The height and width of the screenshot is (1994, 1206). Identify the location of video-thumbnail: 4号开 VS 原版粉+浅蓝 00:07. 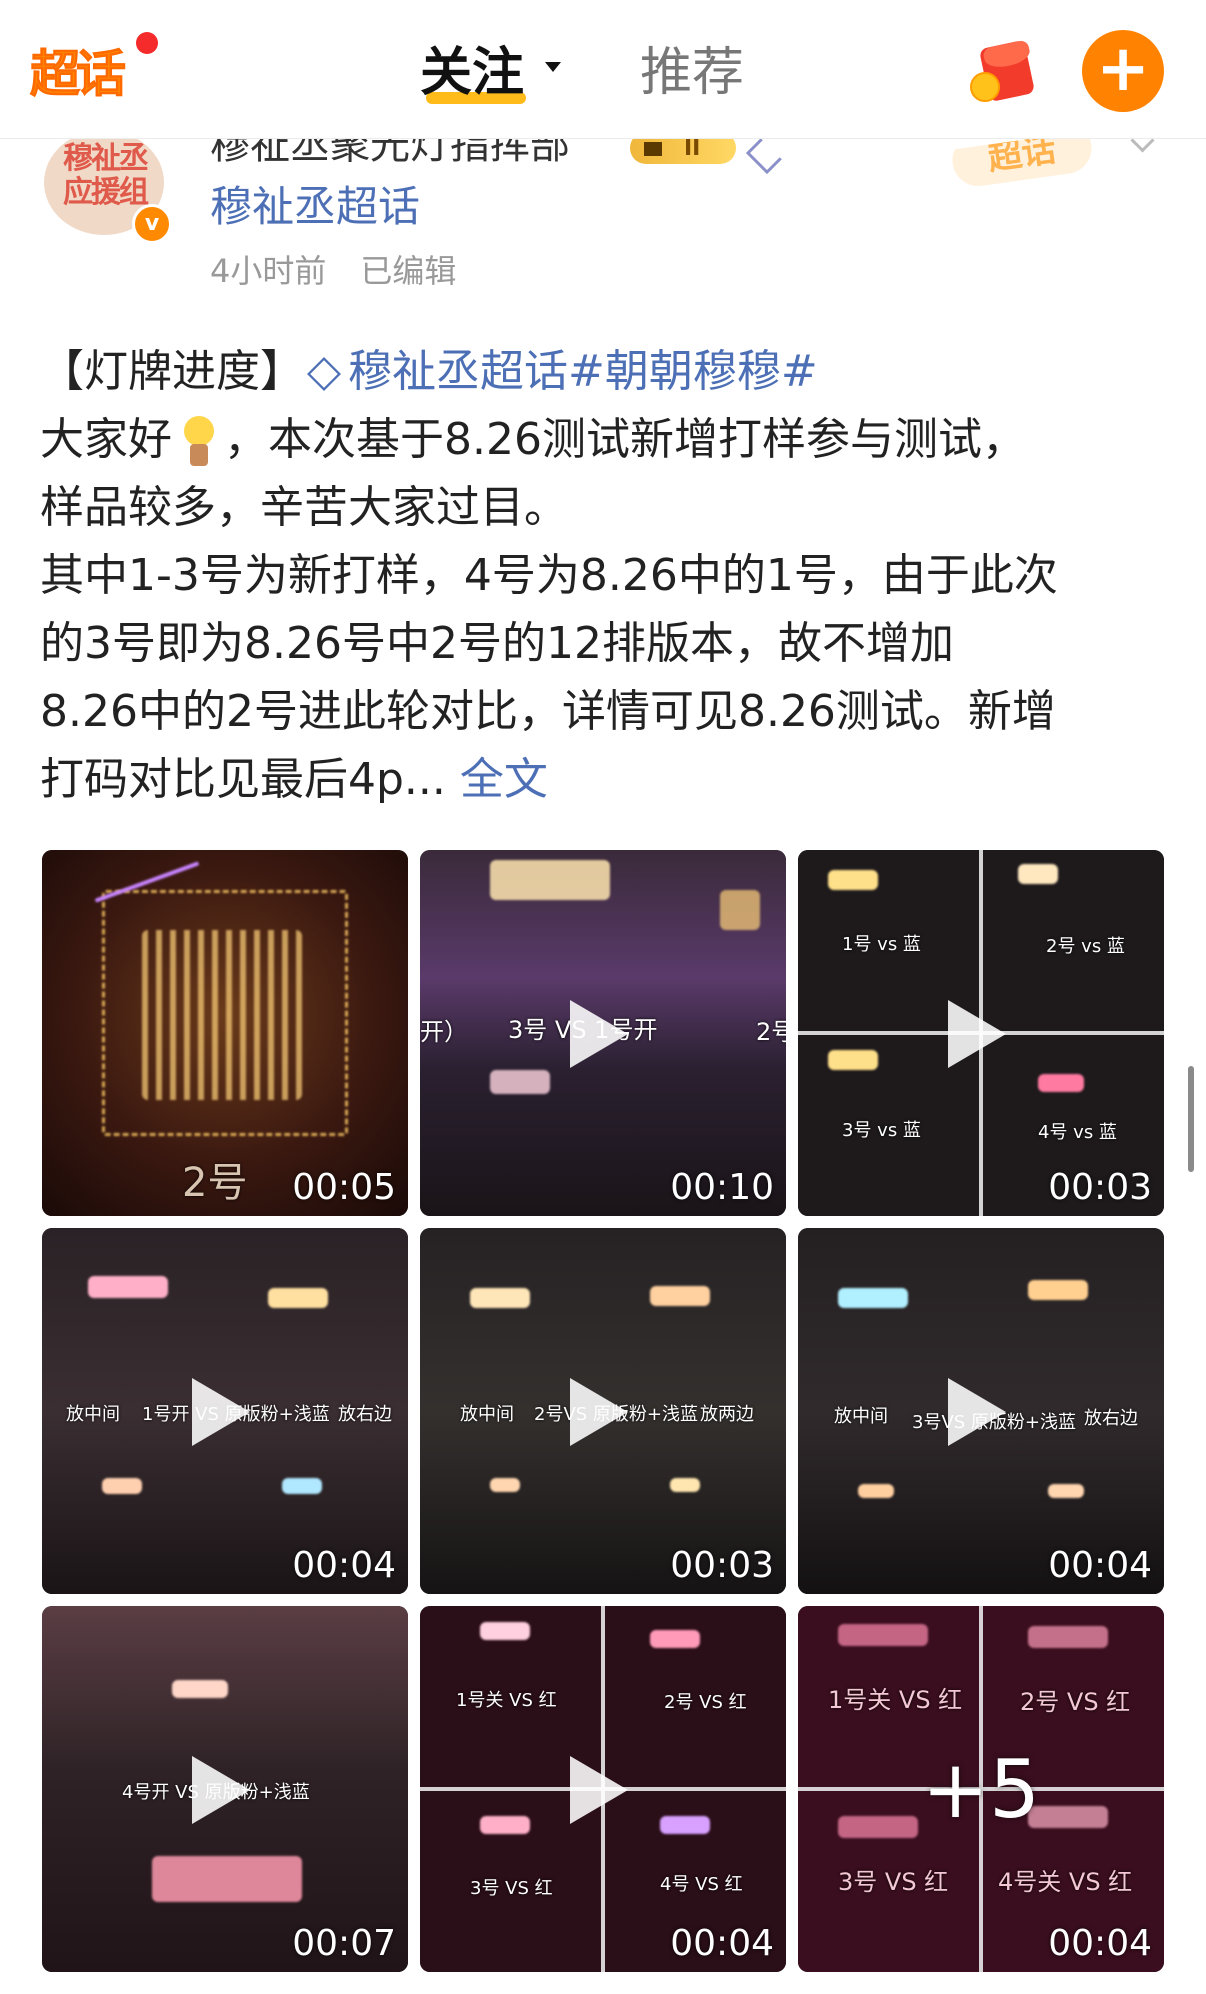
(225, 1789).